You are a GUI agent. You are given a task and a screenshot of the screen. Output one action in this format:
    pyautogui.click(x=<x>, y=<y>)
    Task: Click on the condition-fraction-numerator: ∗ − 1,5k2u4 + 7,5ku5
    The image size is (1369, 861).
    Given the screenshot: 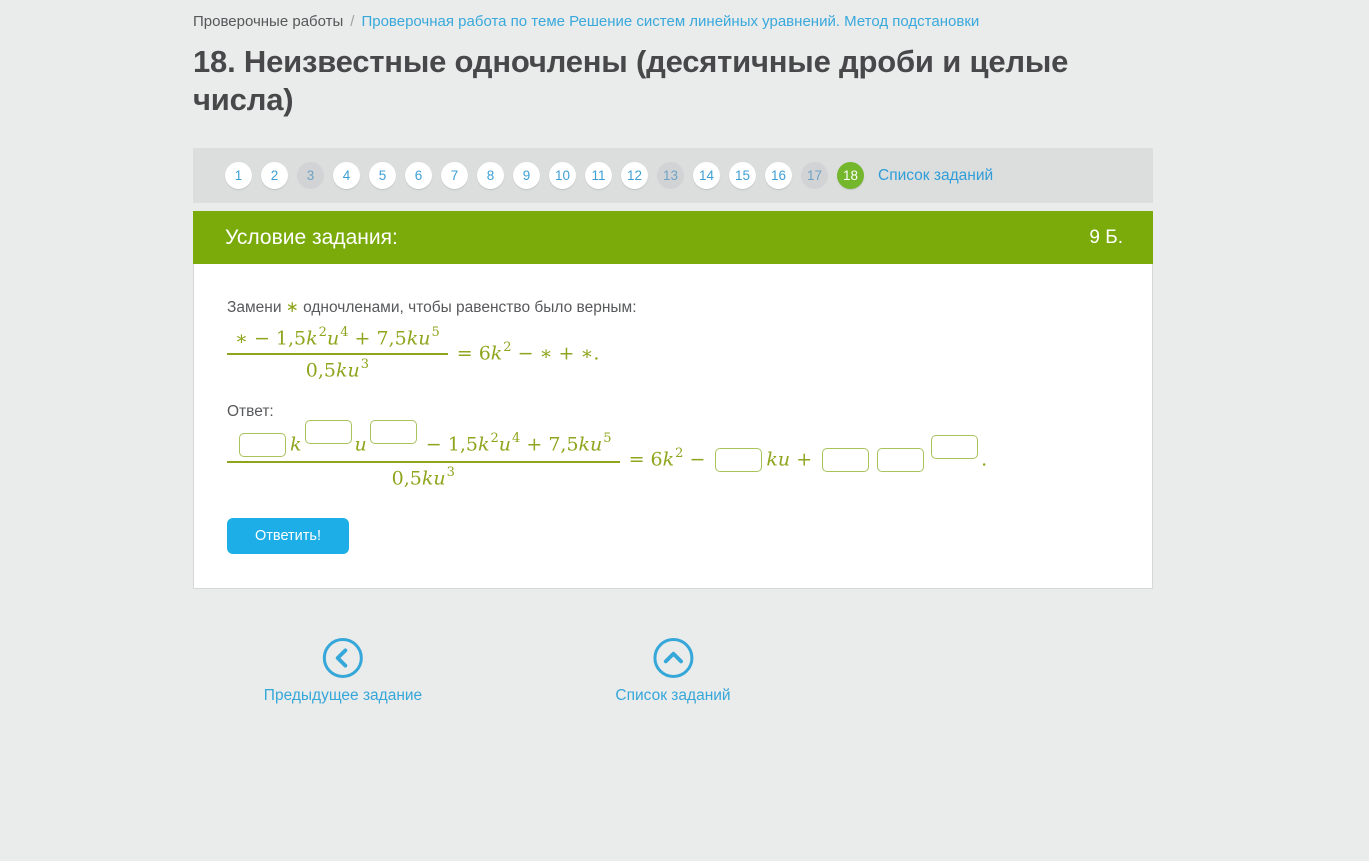 What is the action you would take?
    pyautogui.click(x=337, y=340)
    